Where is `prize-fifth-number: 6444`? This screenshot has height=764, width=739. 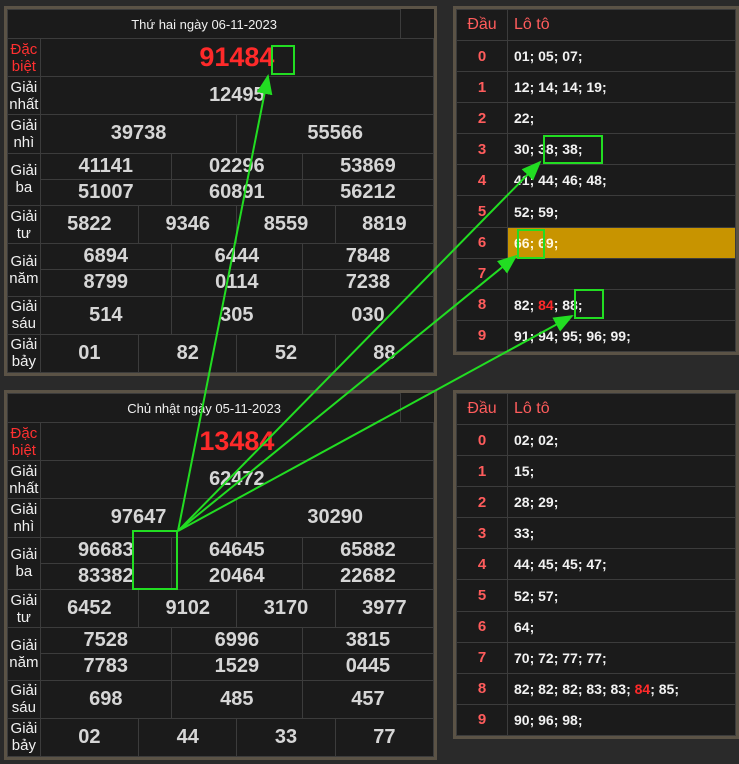
prize-fifth-number: 6444 is located at coordinates (236, 257).